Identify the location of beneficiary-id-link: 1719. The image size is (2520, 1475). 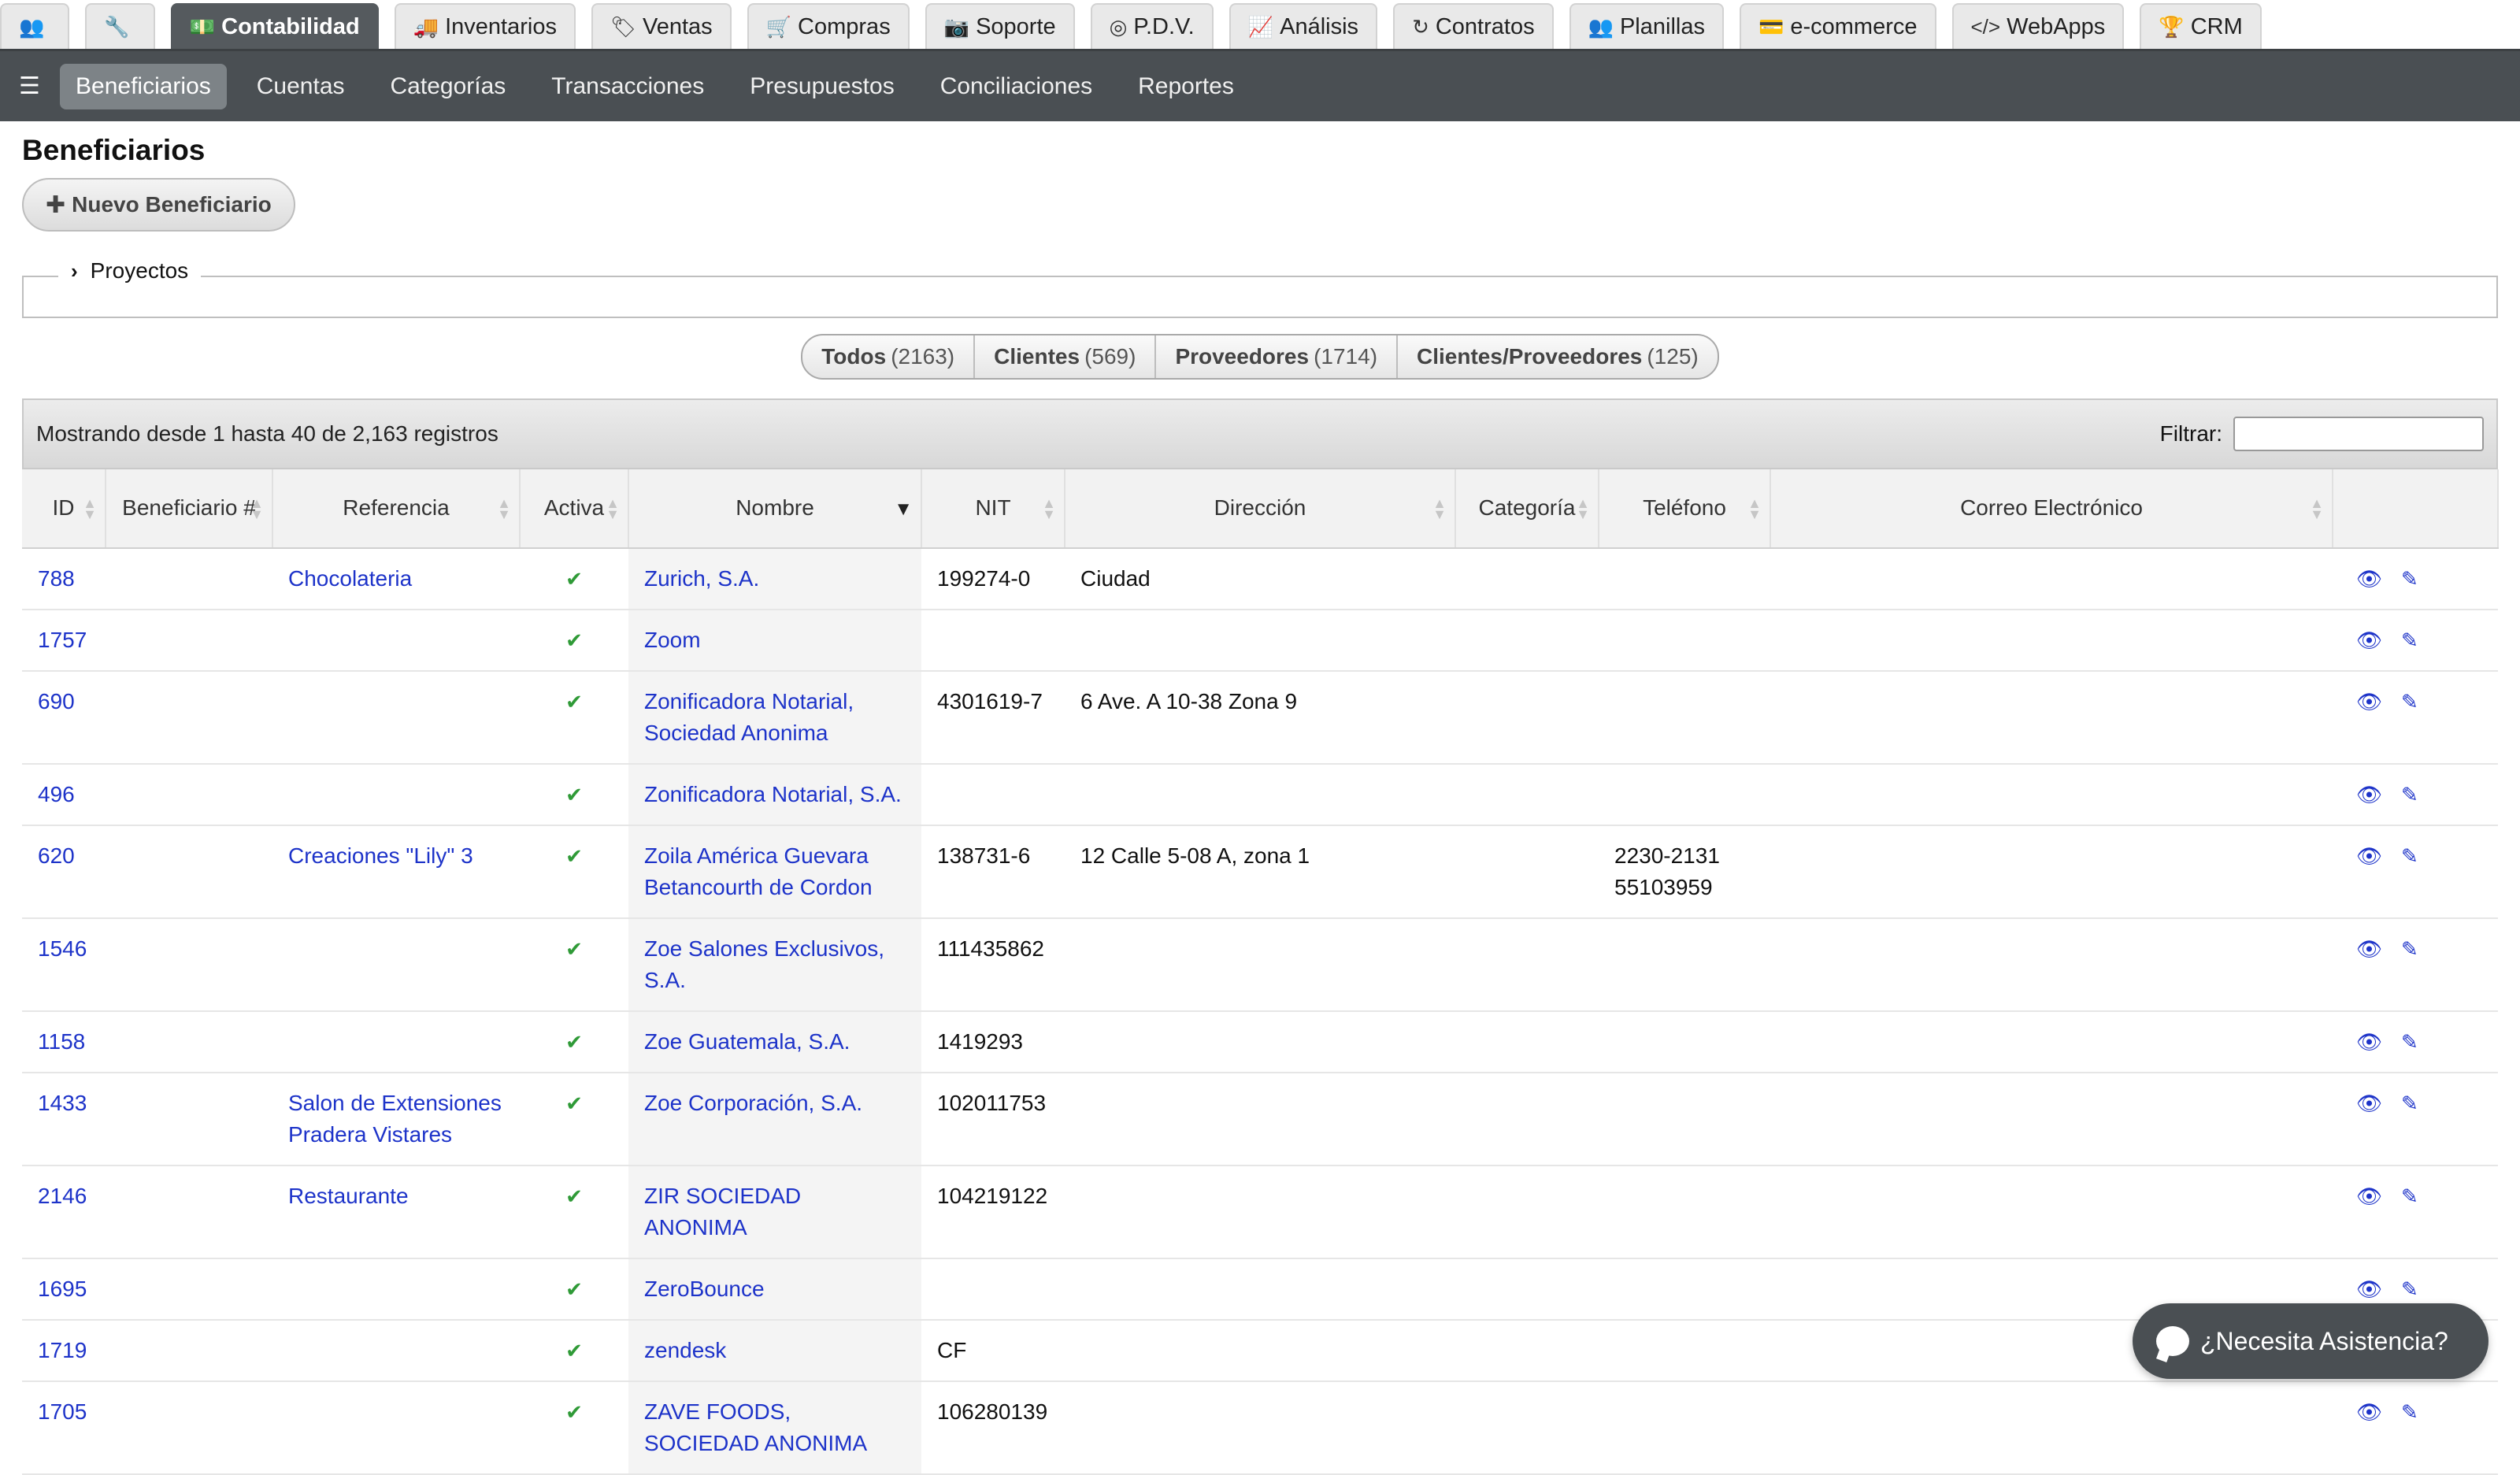
(62, 1350).